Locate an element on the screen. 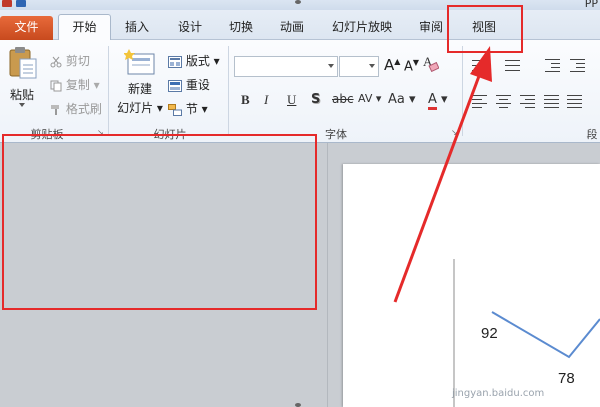 This screenshot has width=600, height=407. numbering-icon is located at coordinates (512, 64).